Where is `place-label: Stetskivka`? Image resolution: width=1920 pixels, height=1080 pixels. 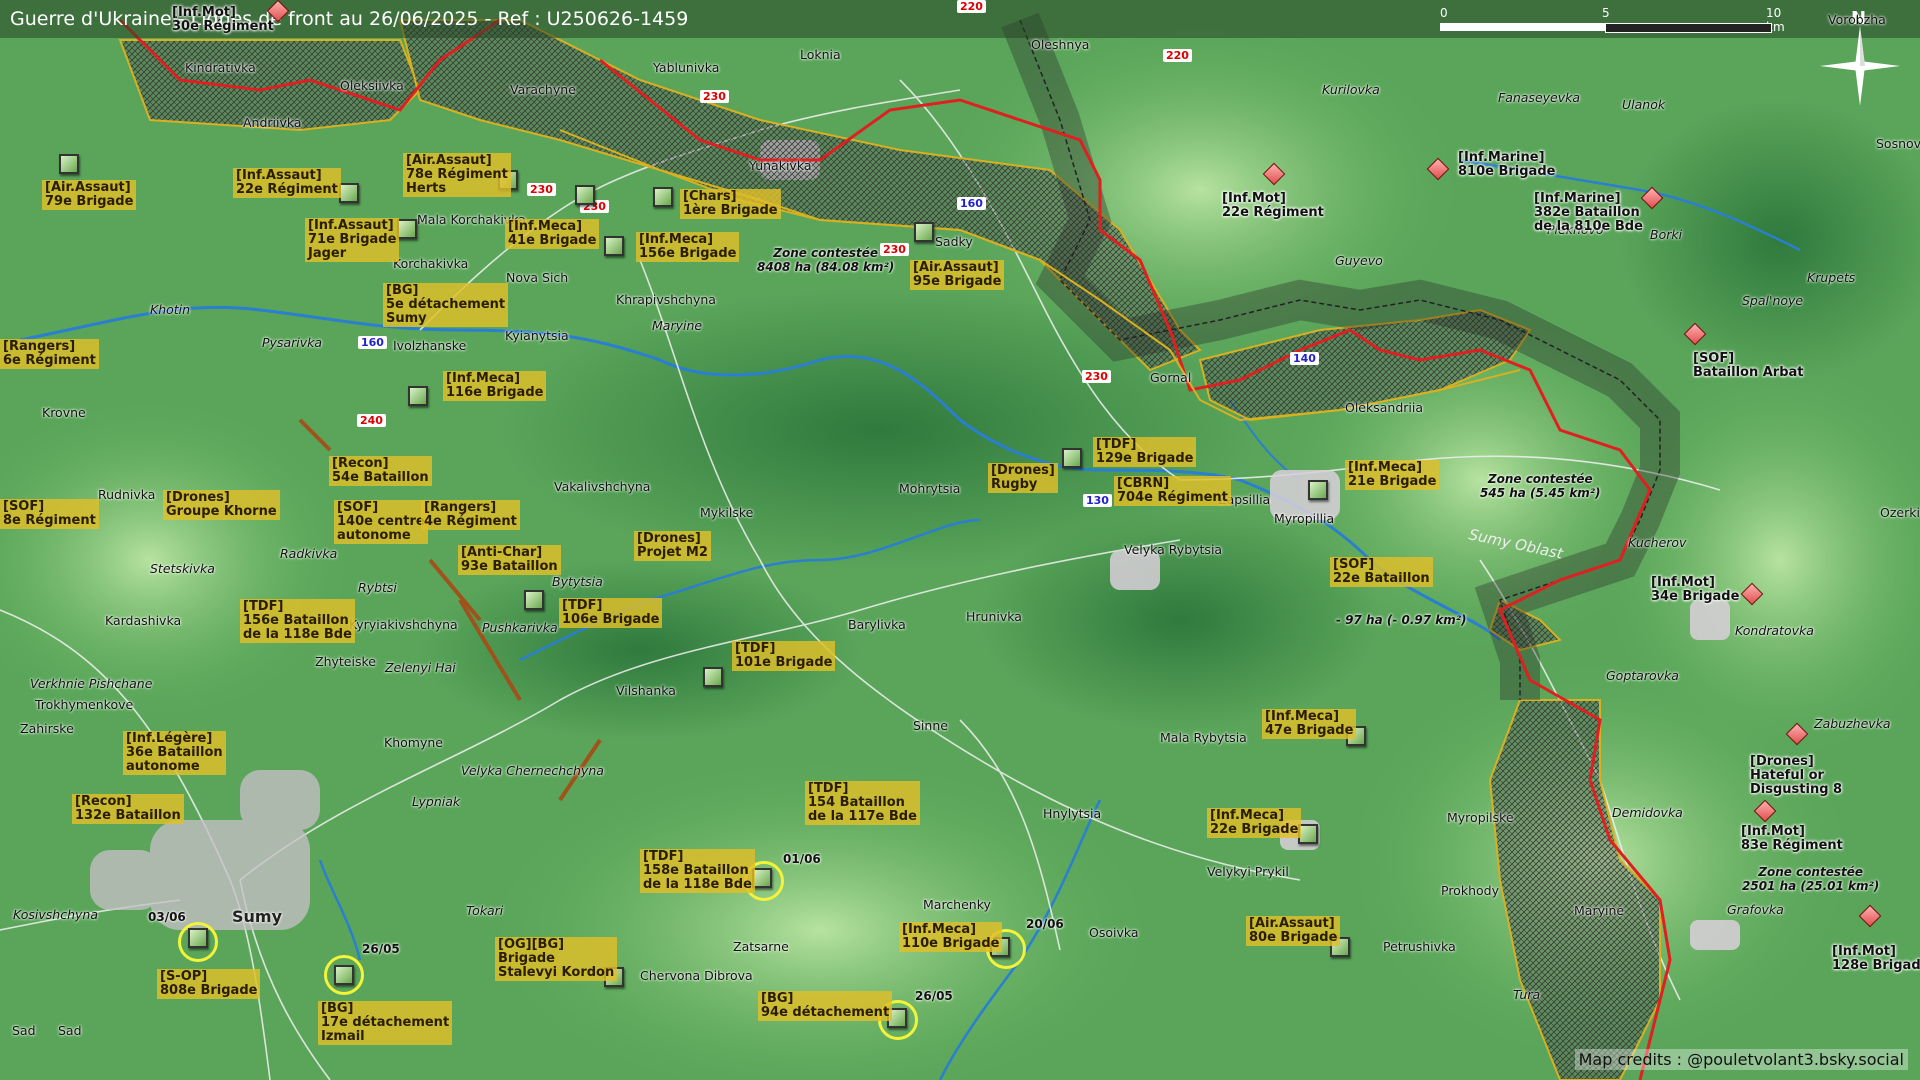 place-label: Stetskivka is located at coordinates (182, 568).